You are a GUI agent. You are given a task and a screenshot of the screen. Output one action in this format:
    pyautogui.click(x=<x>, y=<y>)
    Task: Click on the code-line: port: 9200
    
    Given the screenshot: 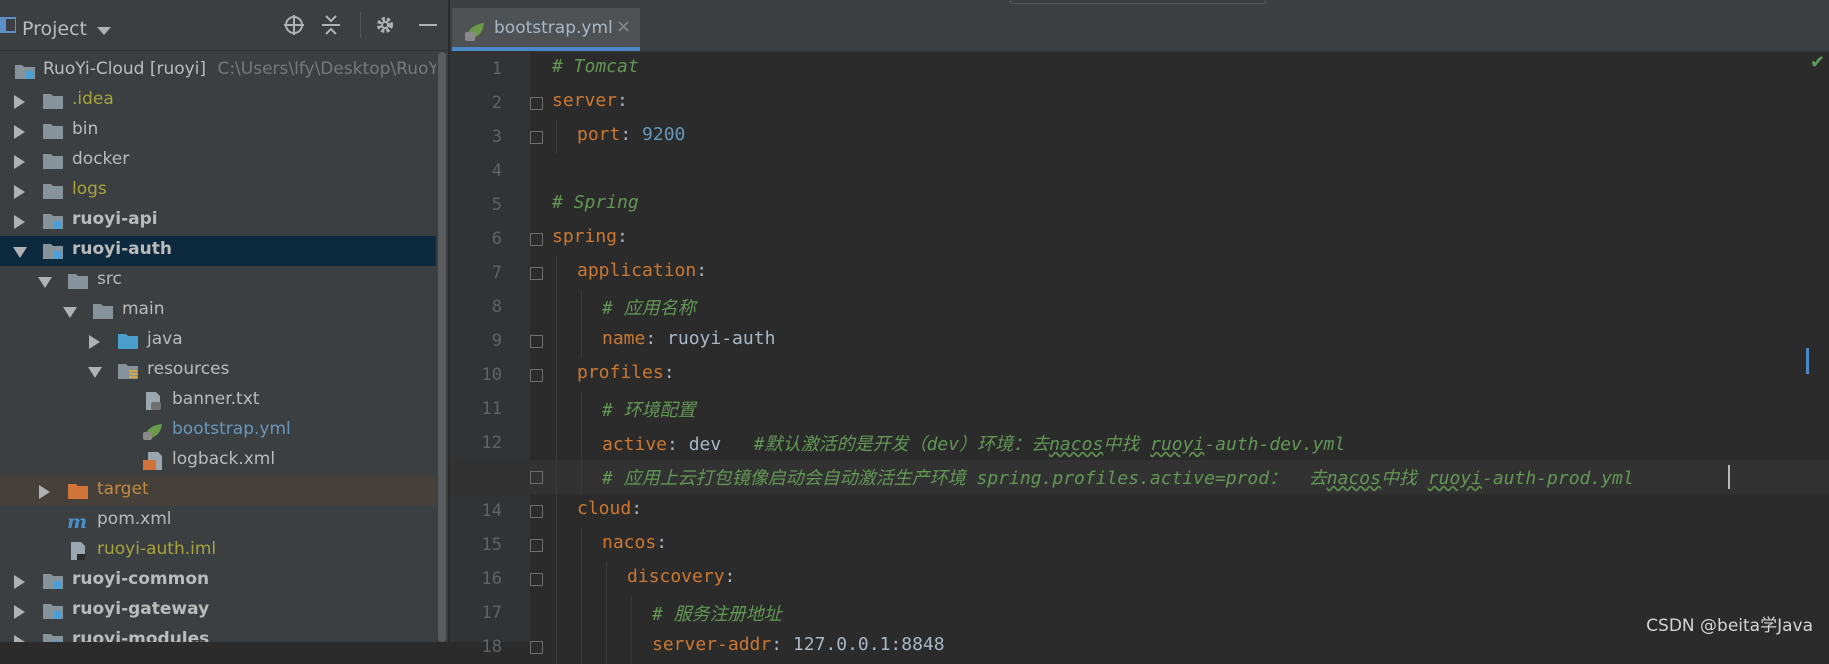 What is the action you would take?
    pyautogui.click(x=1139, y=137)
    